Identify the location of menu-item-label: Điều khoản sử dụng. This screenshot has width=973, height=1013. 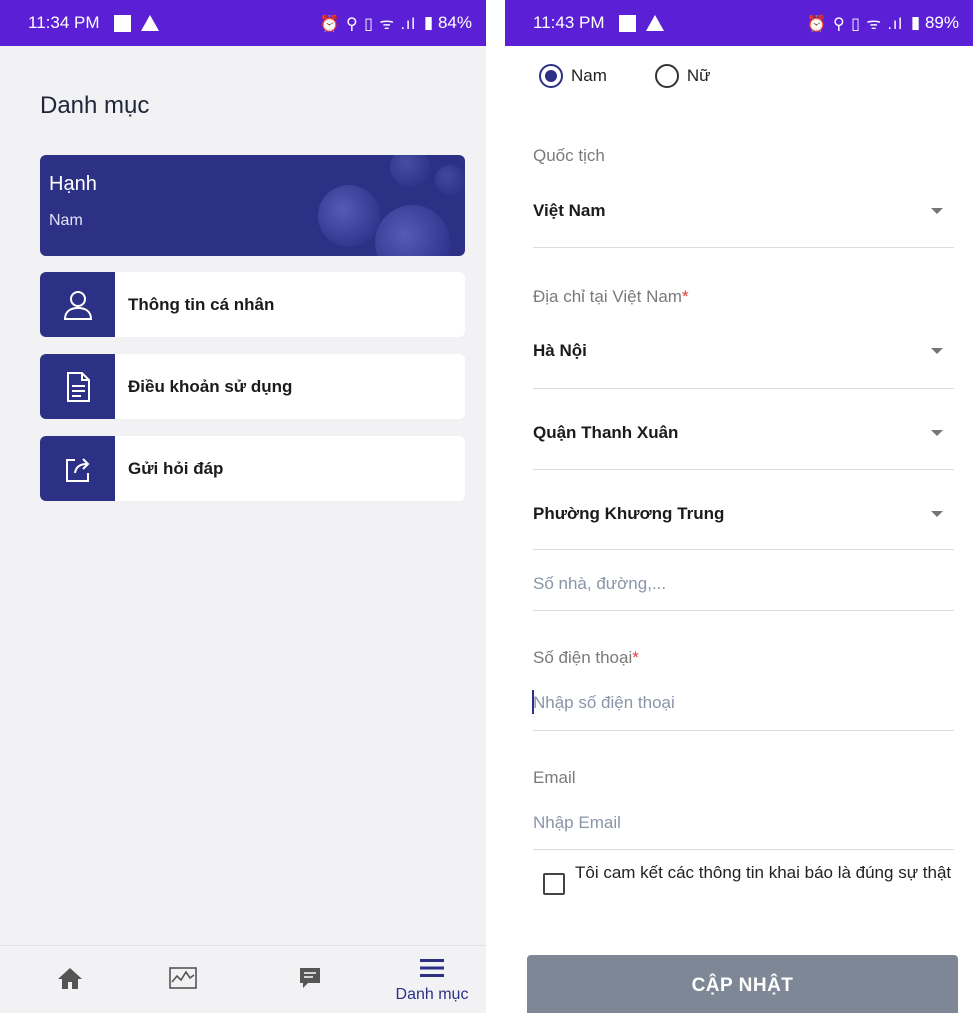
(210, 386).